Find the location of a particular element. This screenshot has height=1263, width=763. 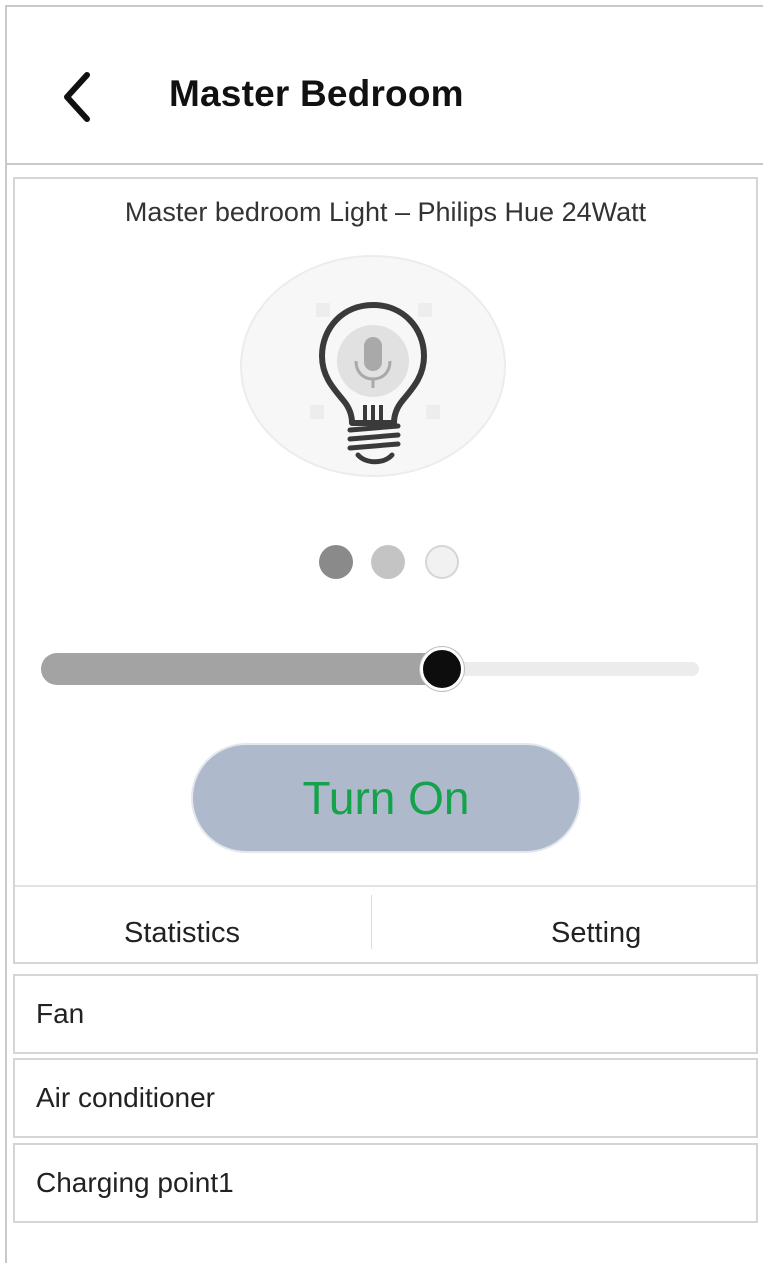

tab-divider is located at coordinates (371, 922).